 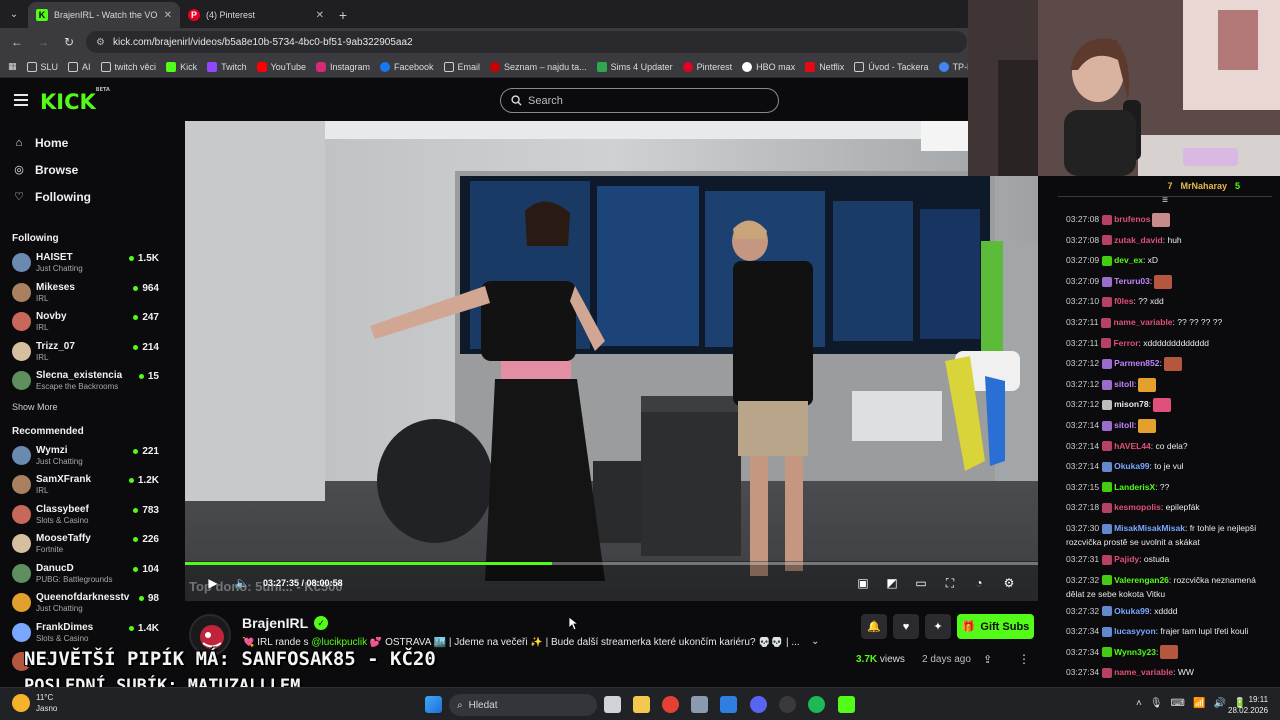 I want to click on bookmark-kick: Kick, so click(x=181, y=66).